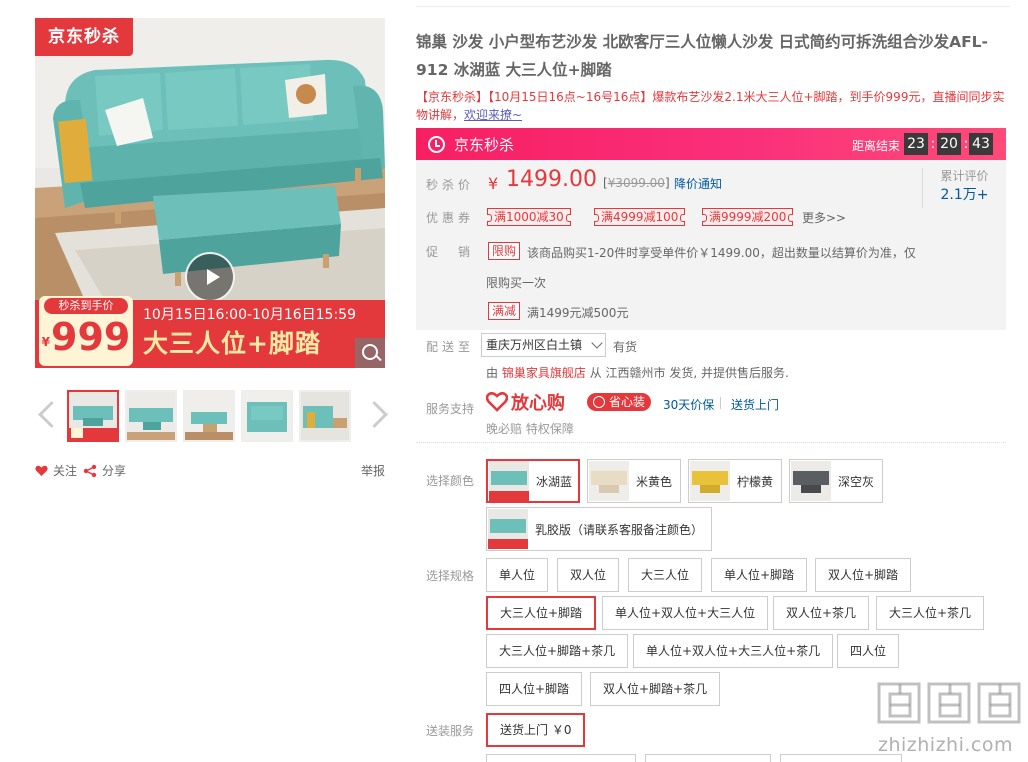 Image resolution: width=1028 pixels, height=762 pixels. I want to click on price-currency: ¥, so click(493, 183).